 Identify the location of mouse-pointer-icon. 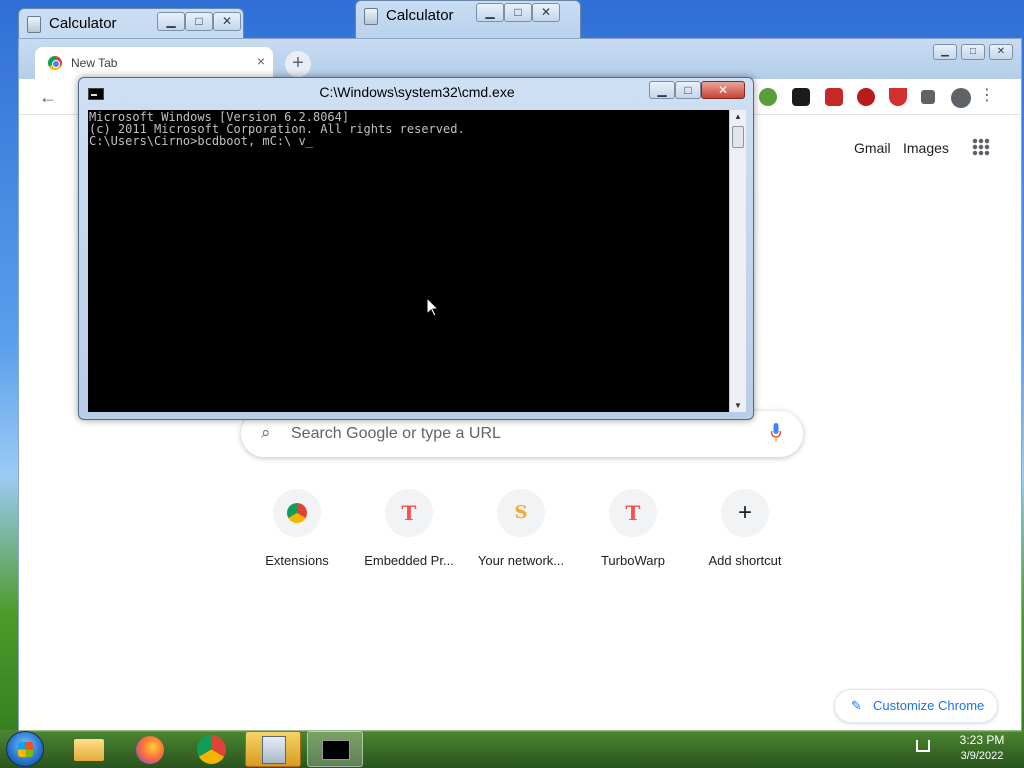
(433, 307).